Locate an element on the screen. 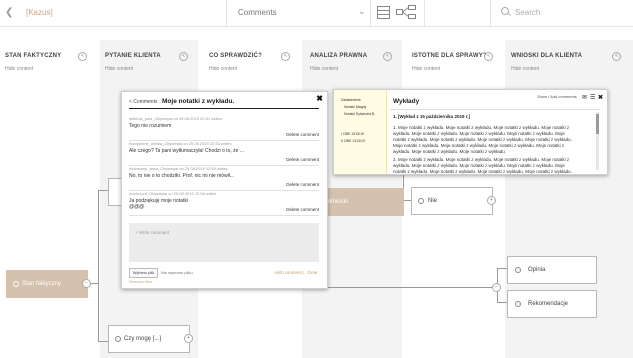 This screenshot has width=633, height=358. back-arrow-icon: ❮ is located at coordinates (9, 12).